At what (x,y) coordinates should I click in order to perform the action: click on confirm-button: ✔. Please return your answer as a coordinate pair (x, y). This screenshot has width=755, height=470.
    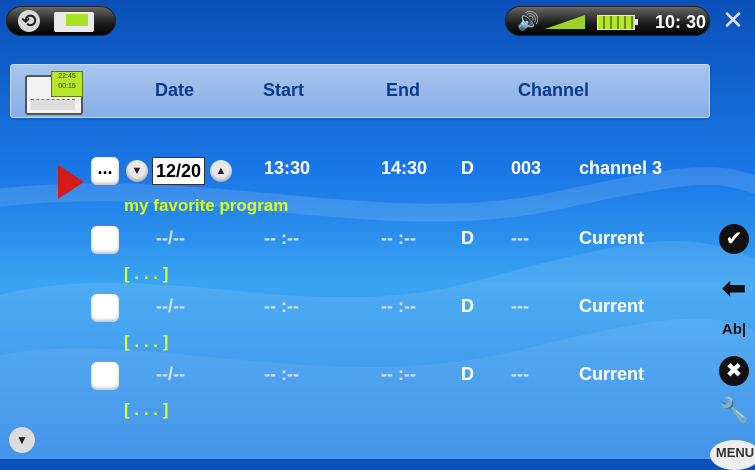
    Looking at the image, I should click on (734, 238).